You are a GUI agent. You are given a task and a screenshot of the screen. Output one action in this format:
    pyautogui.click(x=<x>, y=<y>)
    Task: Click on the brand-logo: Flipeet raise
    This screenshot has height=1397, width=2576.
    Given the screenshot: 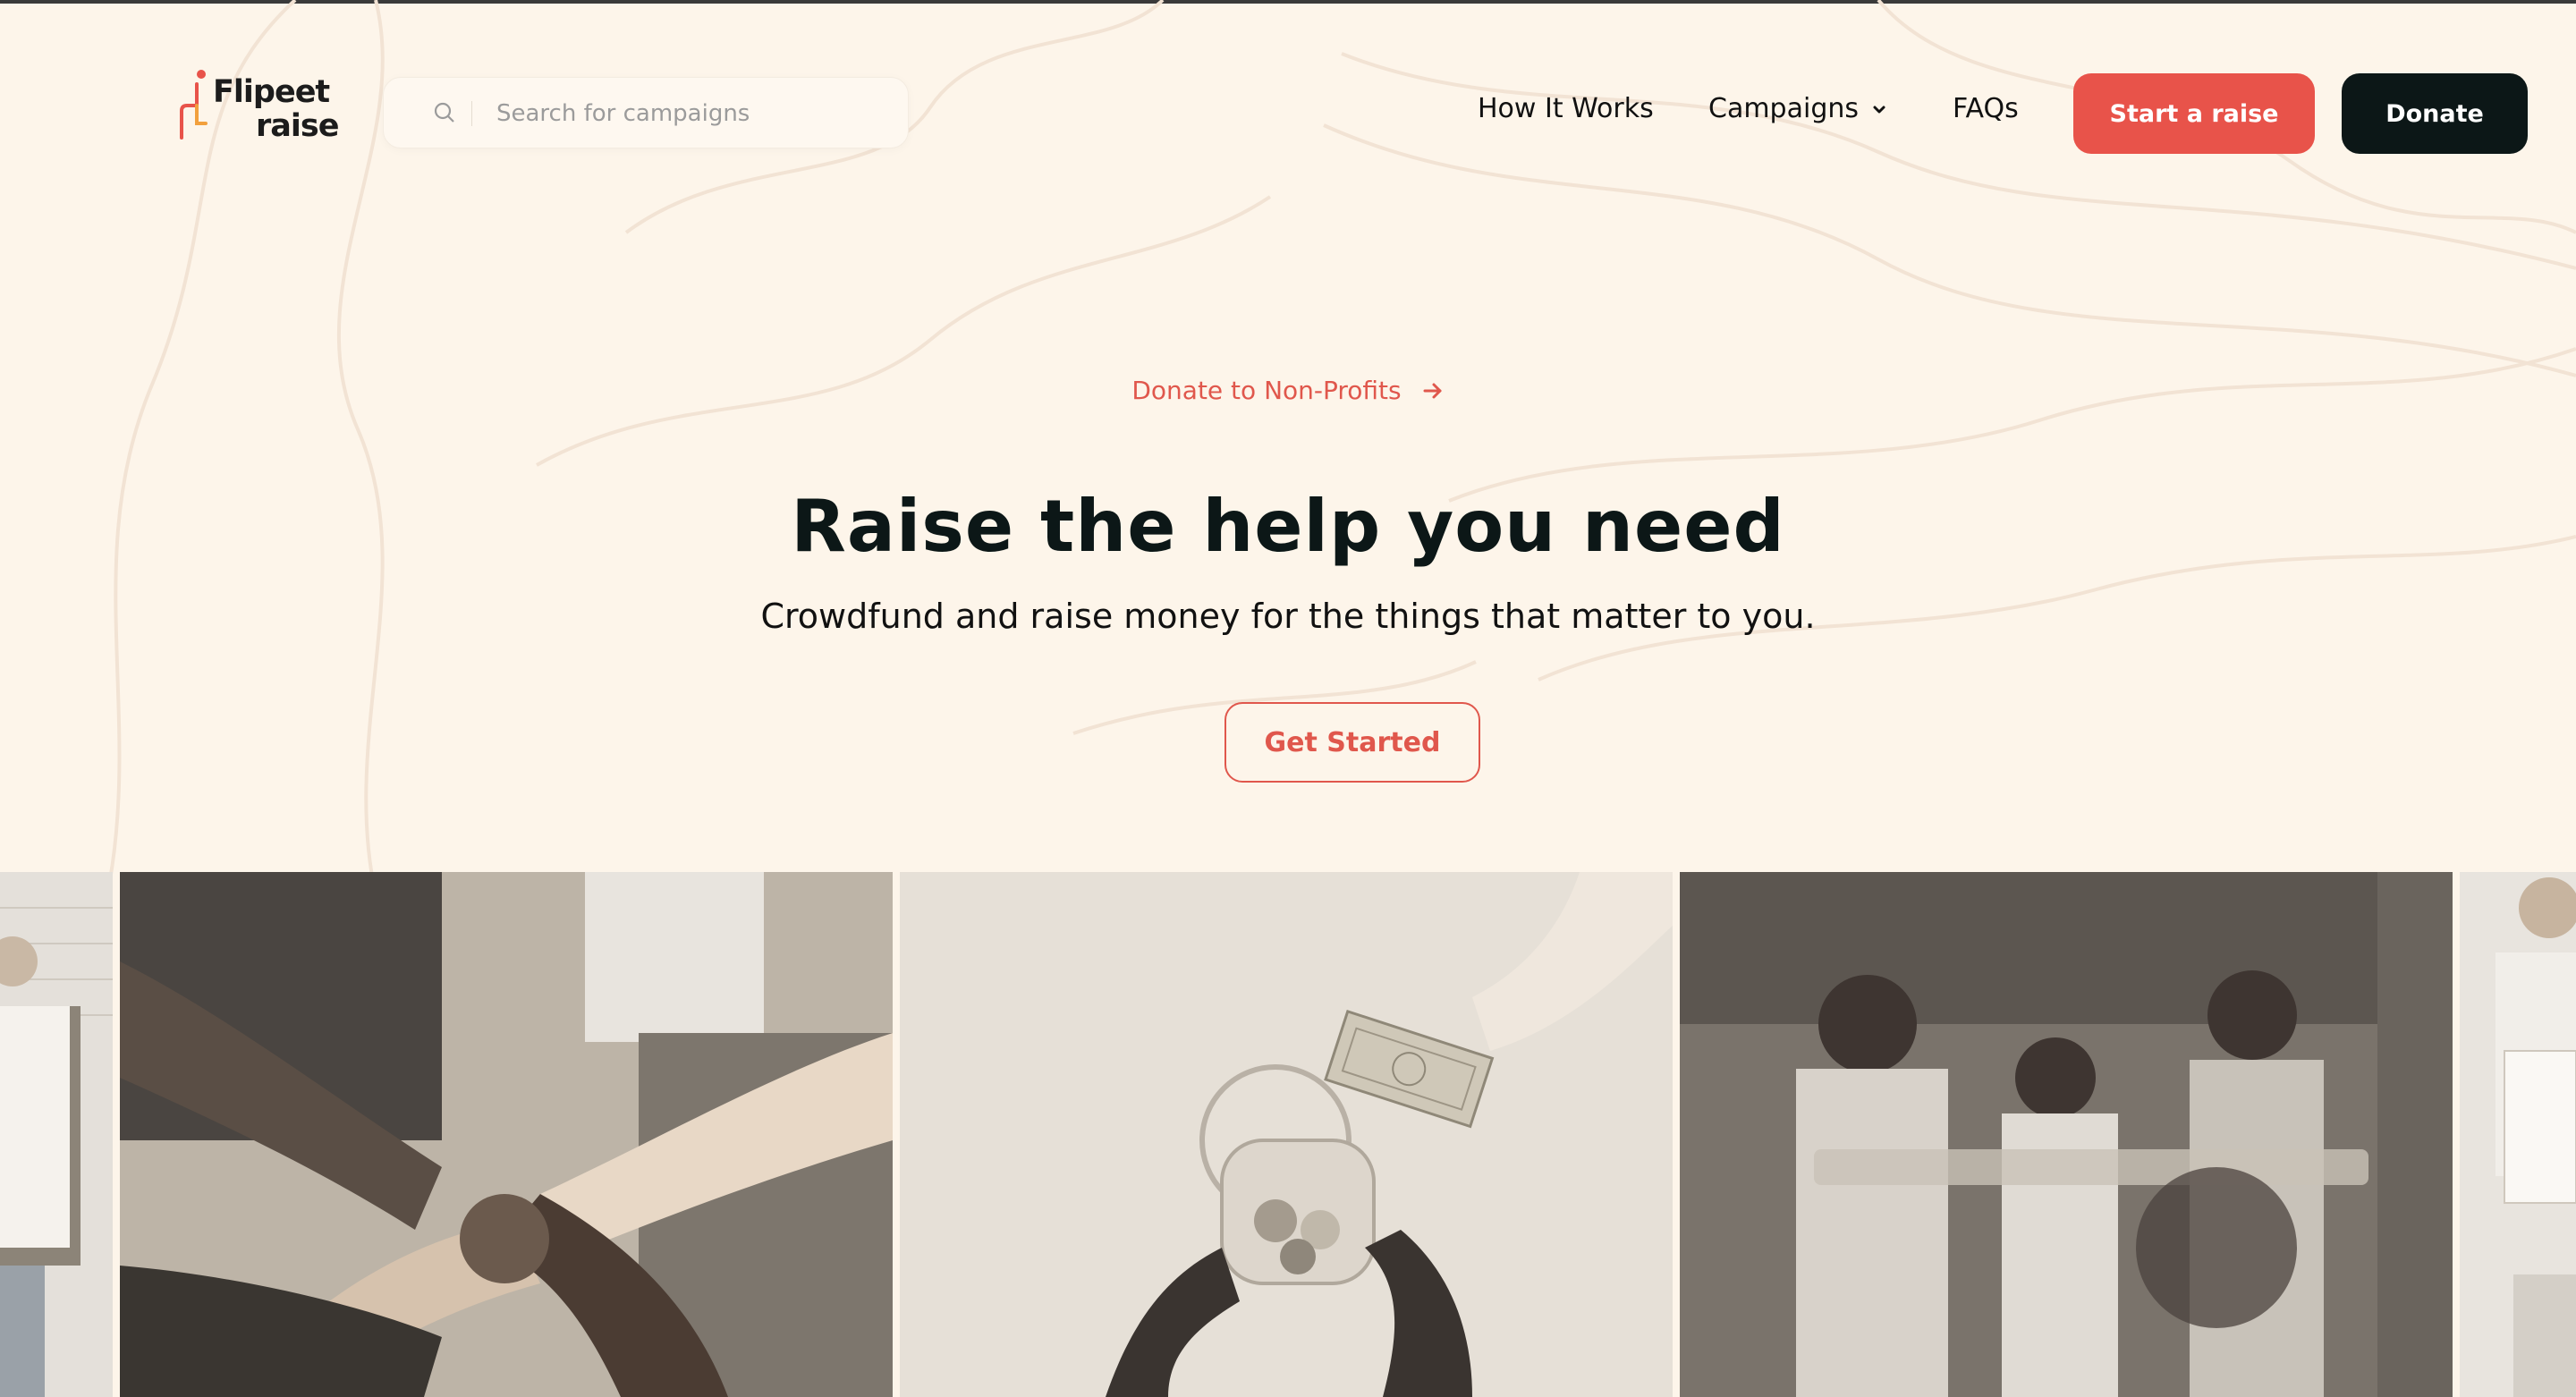 What is the action you would take?
    pyautogui.click(x=264, y=108)
    